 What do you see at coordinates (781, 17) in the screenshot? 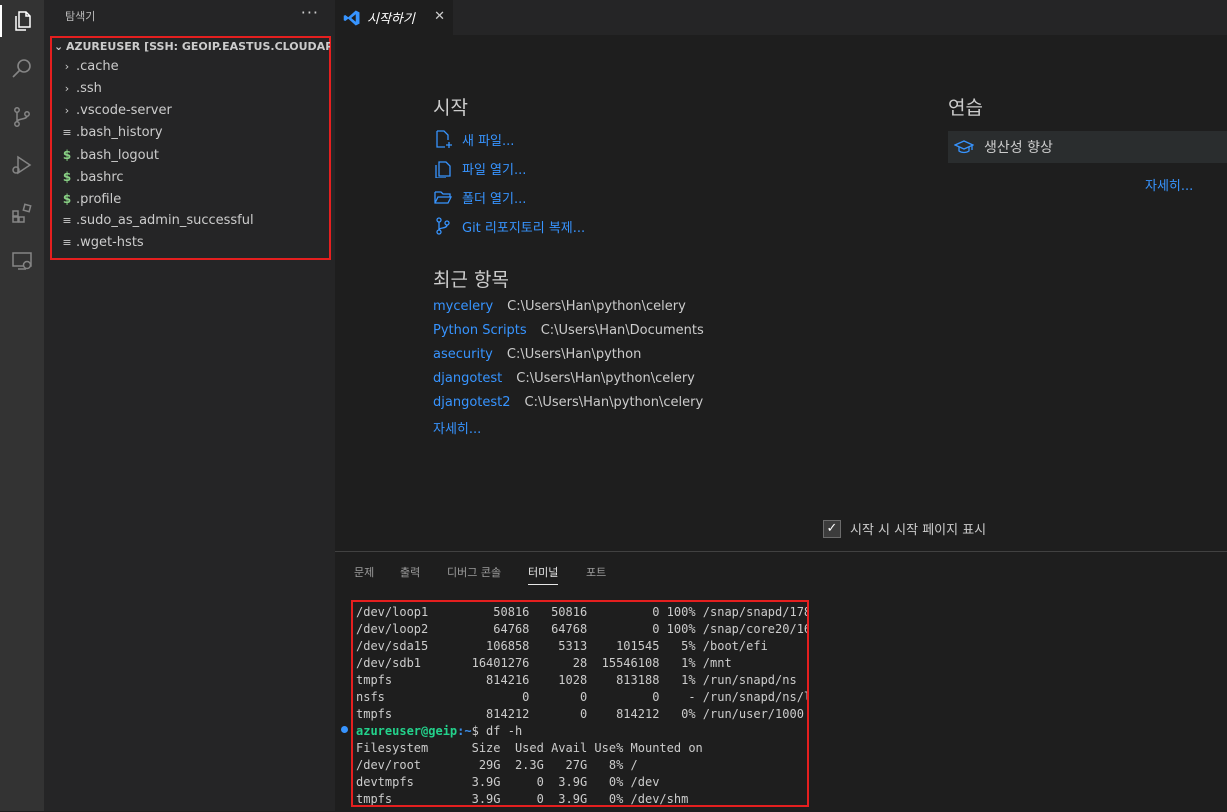
I see `editor-tab-bar: 시작하기 ✕` at bounding box center [781, 17].